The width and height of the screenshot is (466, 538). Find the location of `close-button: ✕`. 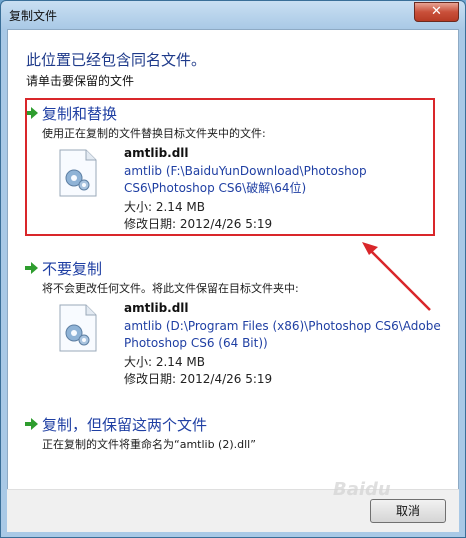

close-button: ✕ is located at coordinates (436, 12).